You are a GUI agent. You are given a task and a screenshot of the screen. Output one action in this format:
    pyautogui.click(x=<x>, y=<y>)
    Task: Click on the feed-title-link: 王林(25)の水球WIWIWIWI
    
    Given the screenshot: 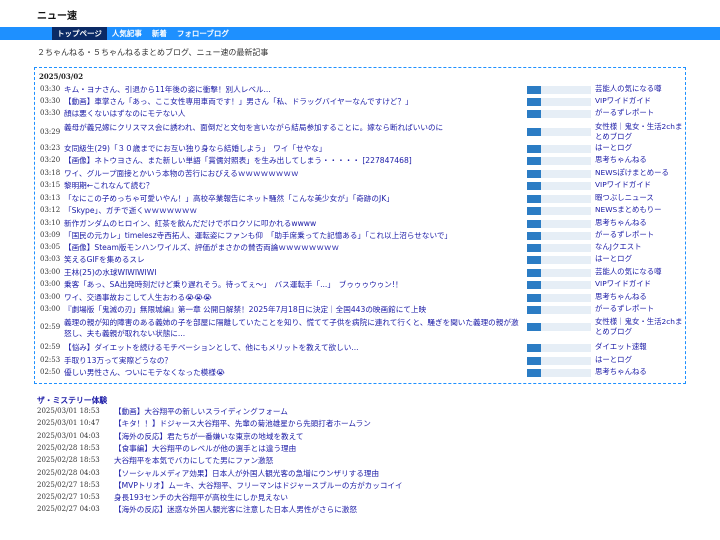 What is the action you would take?
    pyautogui.click(x=294, y=272)
    